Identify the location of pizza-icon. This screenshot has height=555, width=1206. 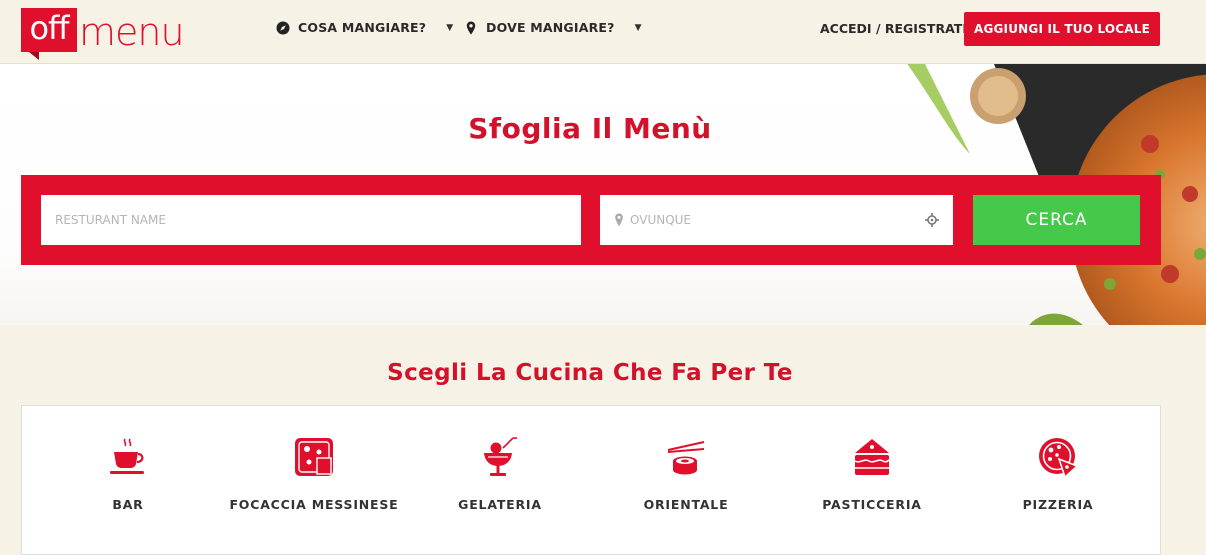
(1059, 458).